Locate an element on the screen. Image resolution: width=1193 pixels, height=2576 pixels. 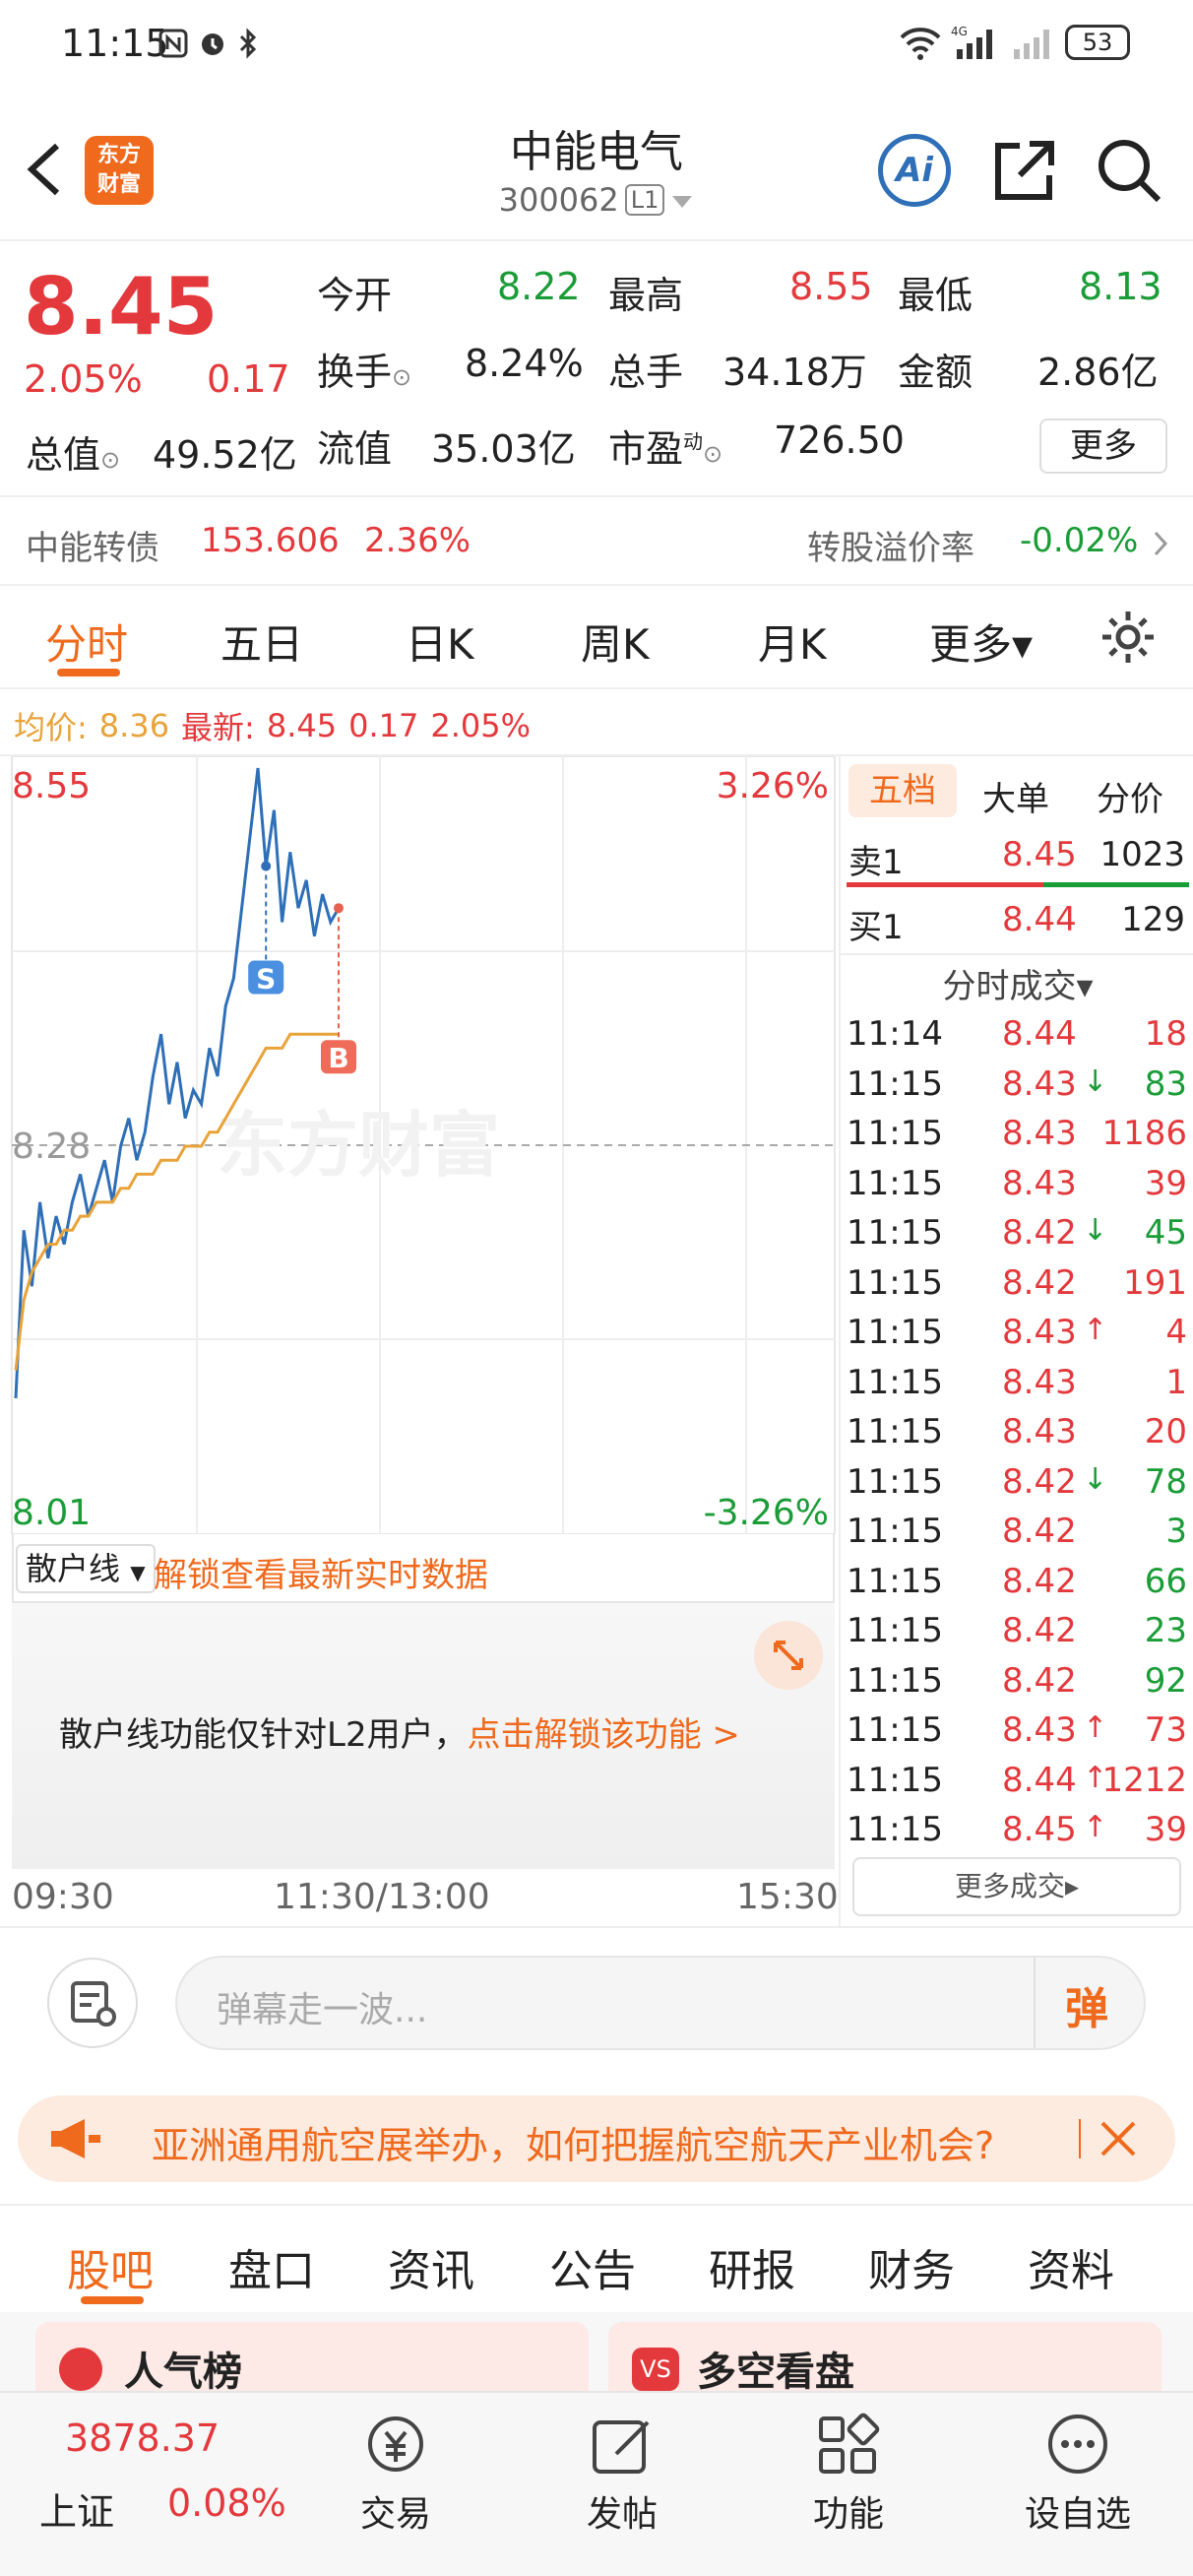
nav-trade-label: 交易 is located at coordinates (395, 2514).